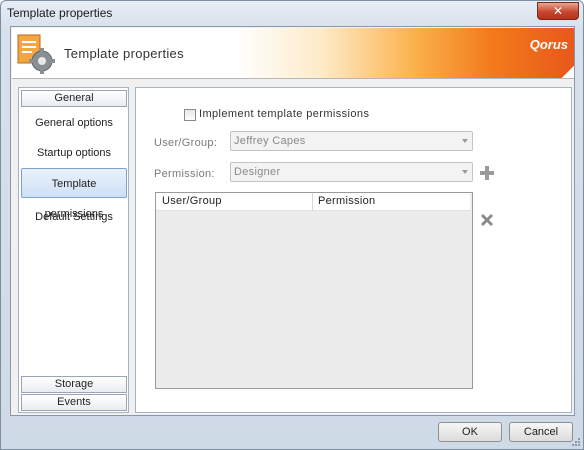  Describe the element at coordinates (270, 141) in the screenshot. I see `user-group-value: Jeffrey Capes` at that location.